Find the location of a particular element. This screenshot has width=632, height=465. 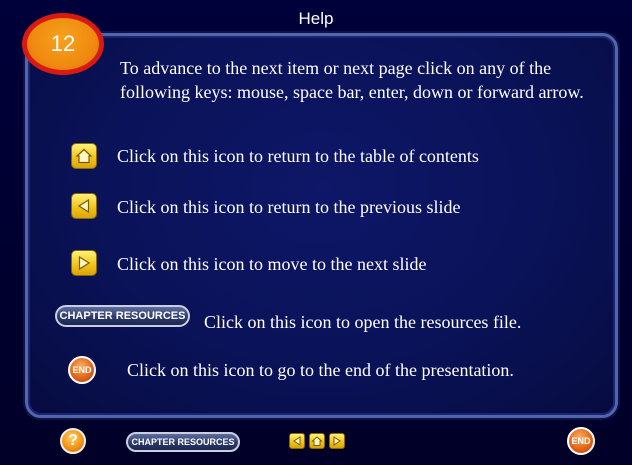

slide-number-badge: 12 is located at coordinates (63, 44).